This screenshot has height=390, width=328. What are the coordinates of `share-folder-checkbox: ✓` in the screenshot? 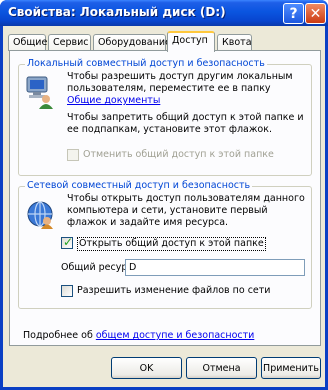 It's located at (67, 242).